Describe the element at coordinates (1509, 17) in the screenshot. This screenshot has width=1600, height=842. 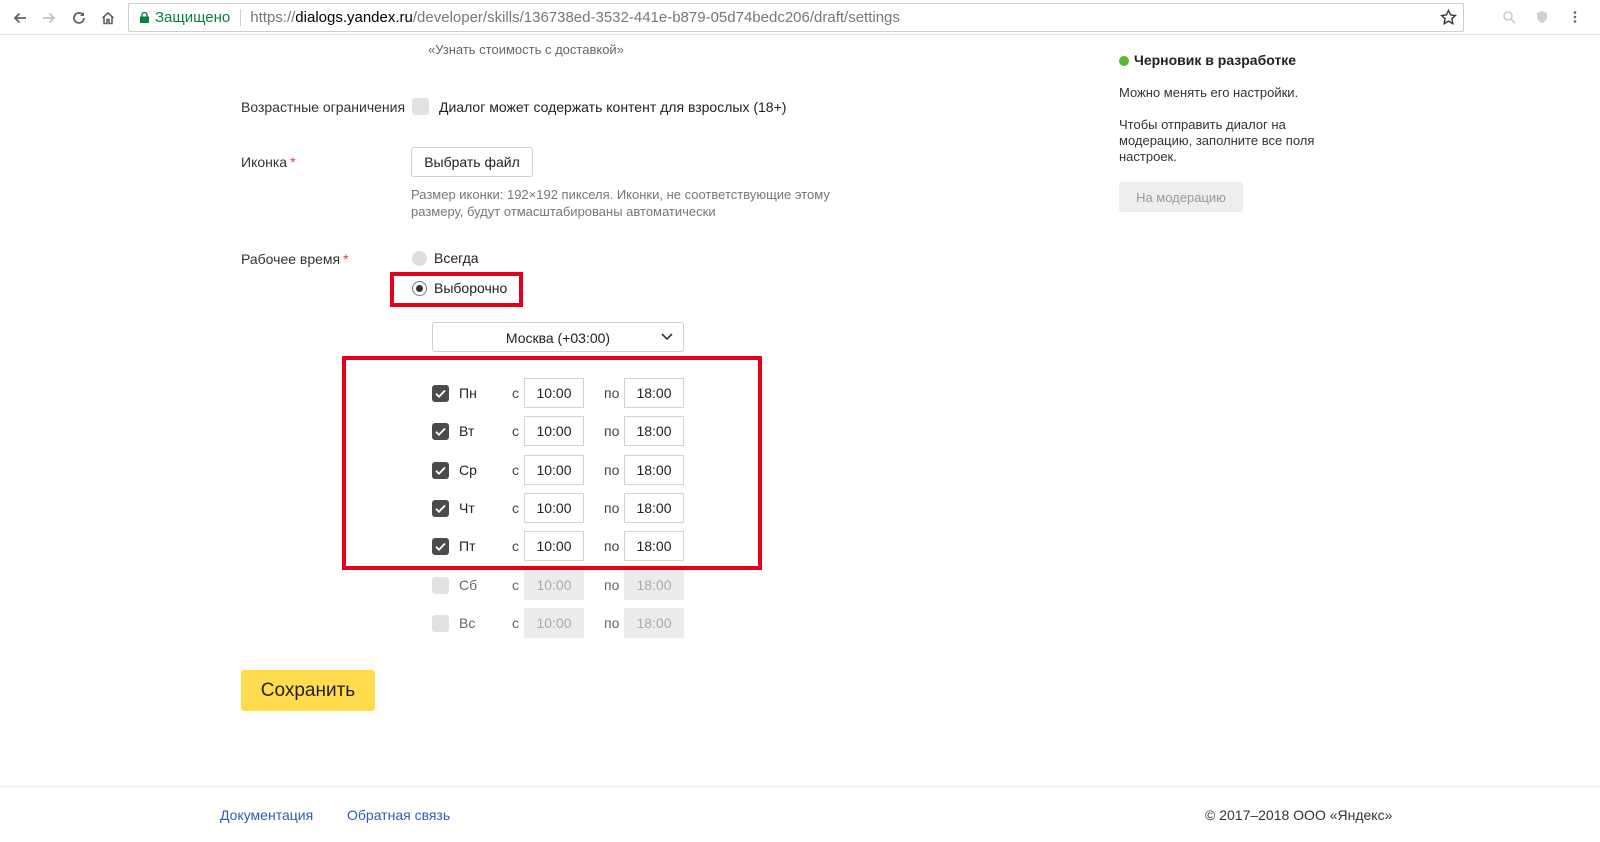
I see `extension-search-icon` at that location.